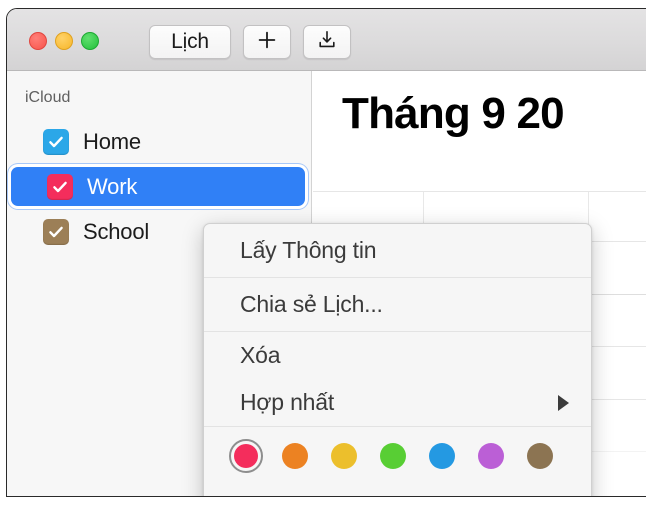 The height and width of the screenshot is (507, 646). Describe the element at coordinates (116, 231) in the screenshot. I see `sidebar-item-label: School` at that location.